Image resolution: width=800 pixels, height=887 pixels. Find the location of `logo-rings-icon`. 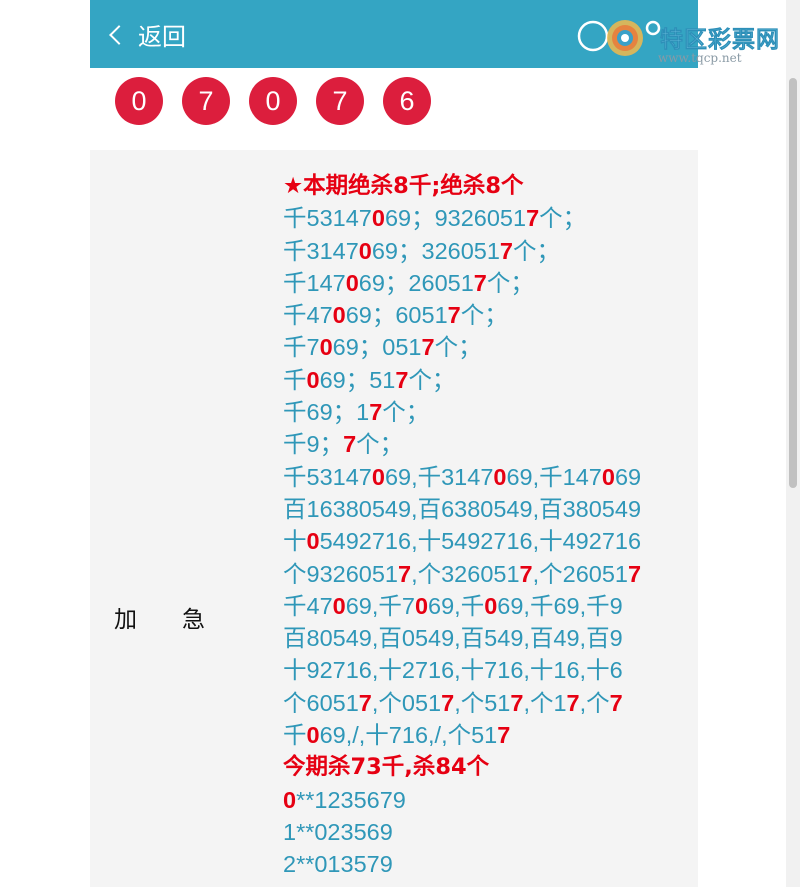

logo-rings-icon is located at coordinates (619, 38).